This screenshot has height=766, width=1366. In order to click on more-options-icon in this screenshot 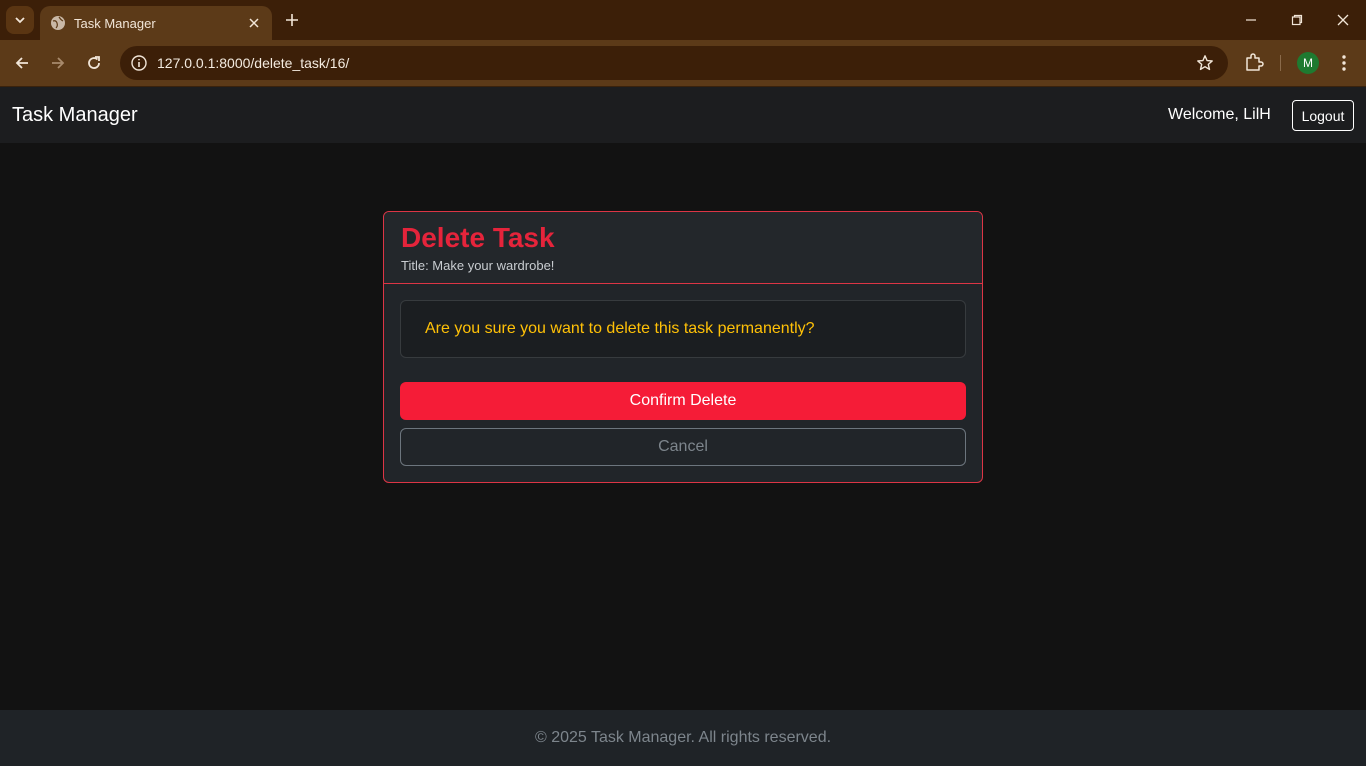, I will do `click(1344, 63)`.